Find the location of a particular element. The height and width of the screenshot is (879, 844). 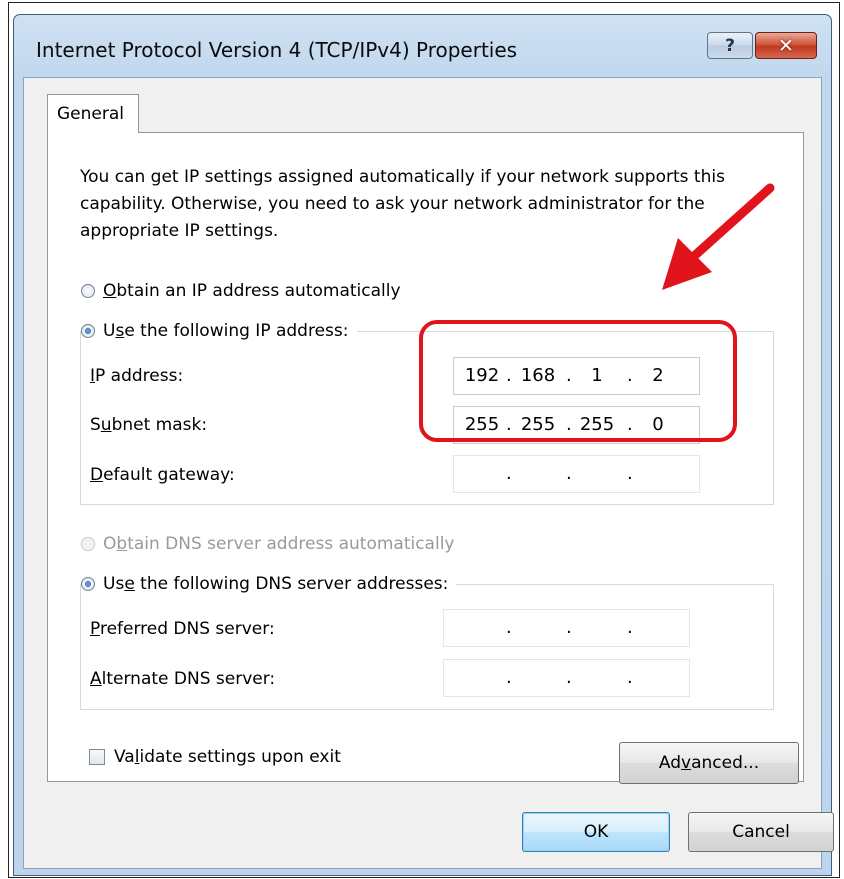

radio-label: Use the following IP address: is located at coordinates (226, 331).